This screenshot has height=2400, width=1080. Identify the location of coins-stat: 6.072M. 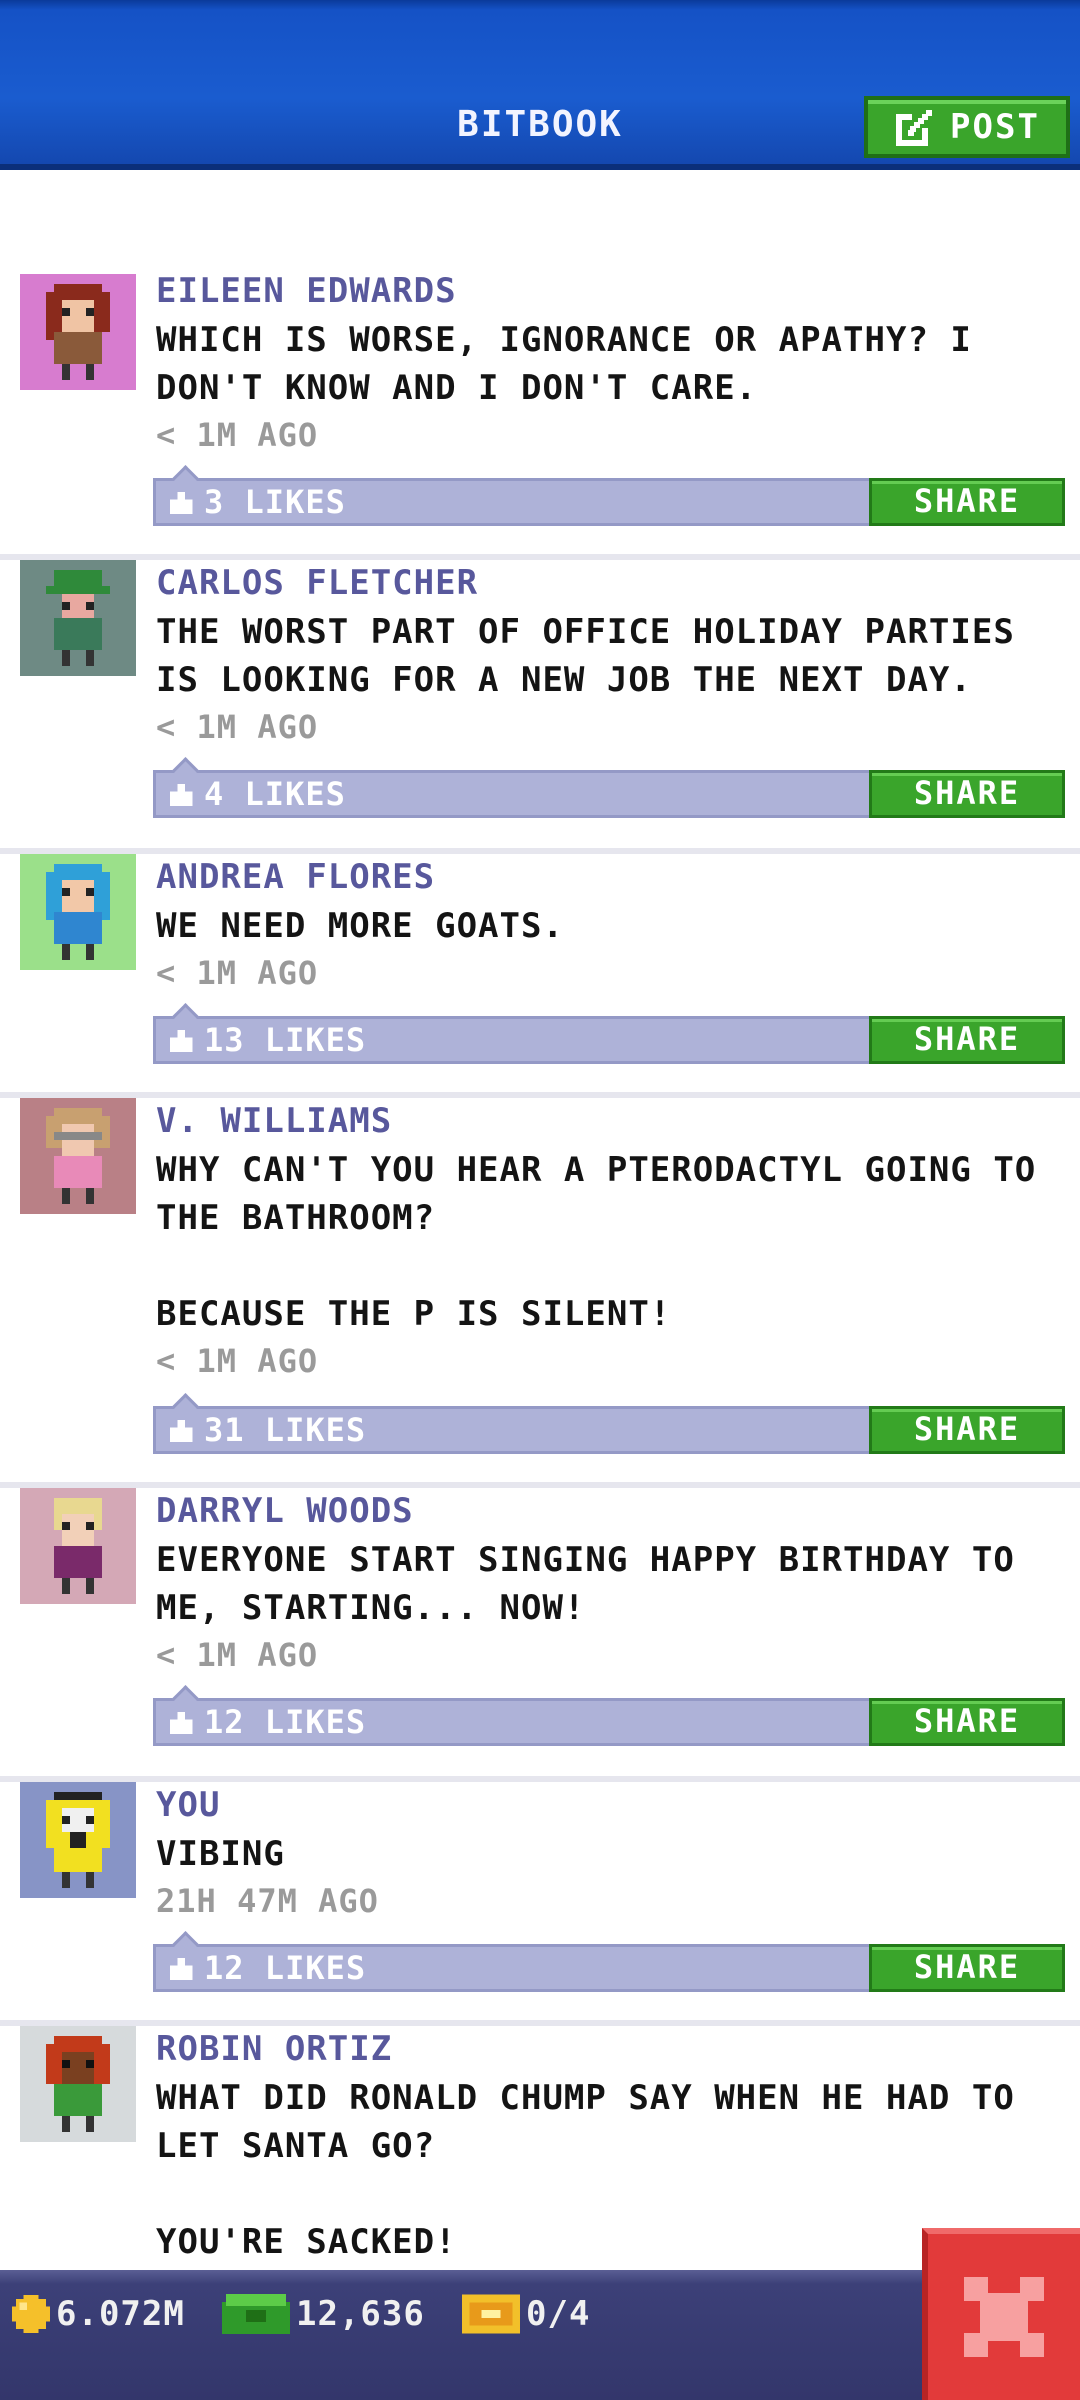
(98, 2314).